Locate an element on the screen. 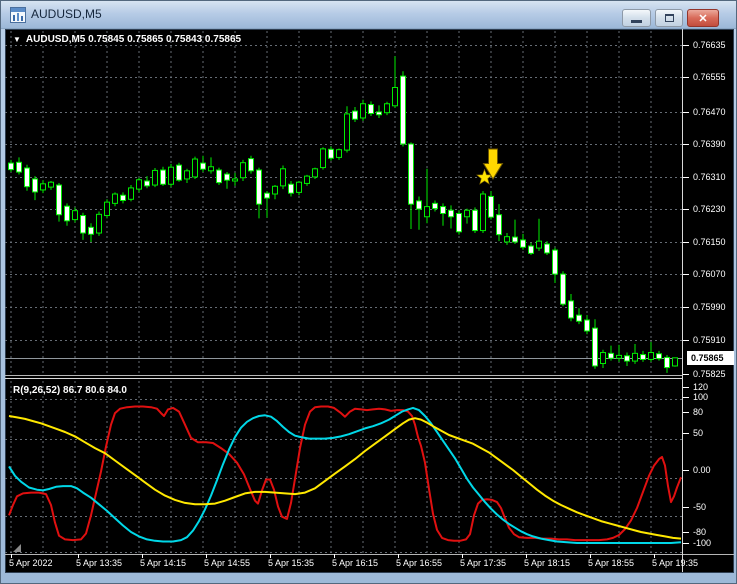  time-axis-label: 5 Apr 19:35 is located at coordinates (675, 563).